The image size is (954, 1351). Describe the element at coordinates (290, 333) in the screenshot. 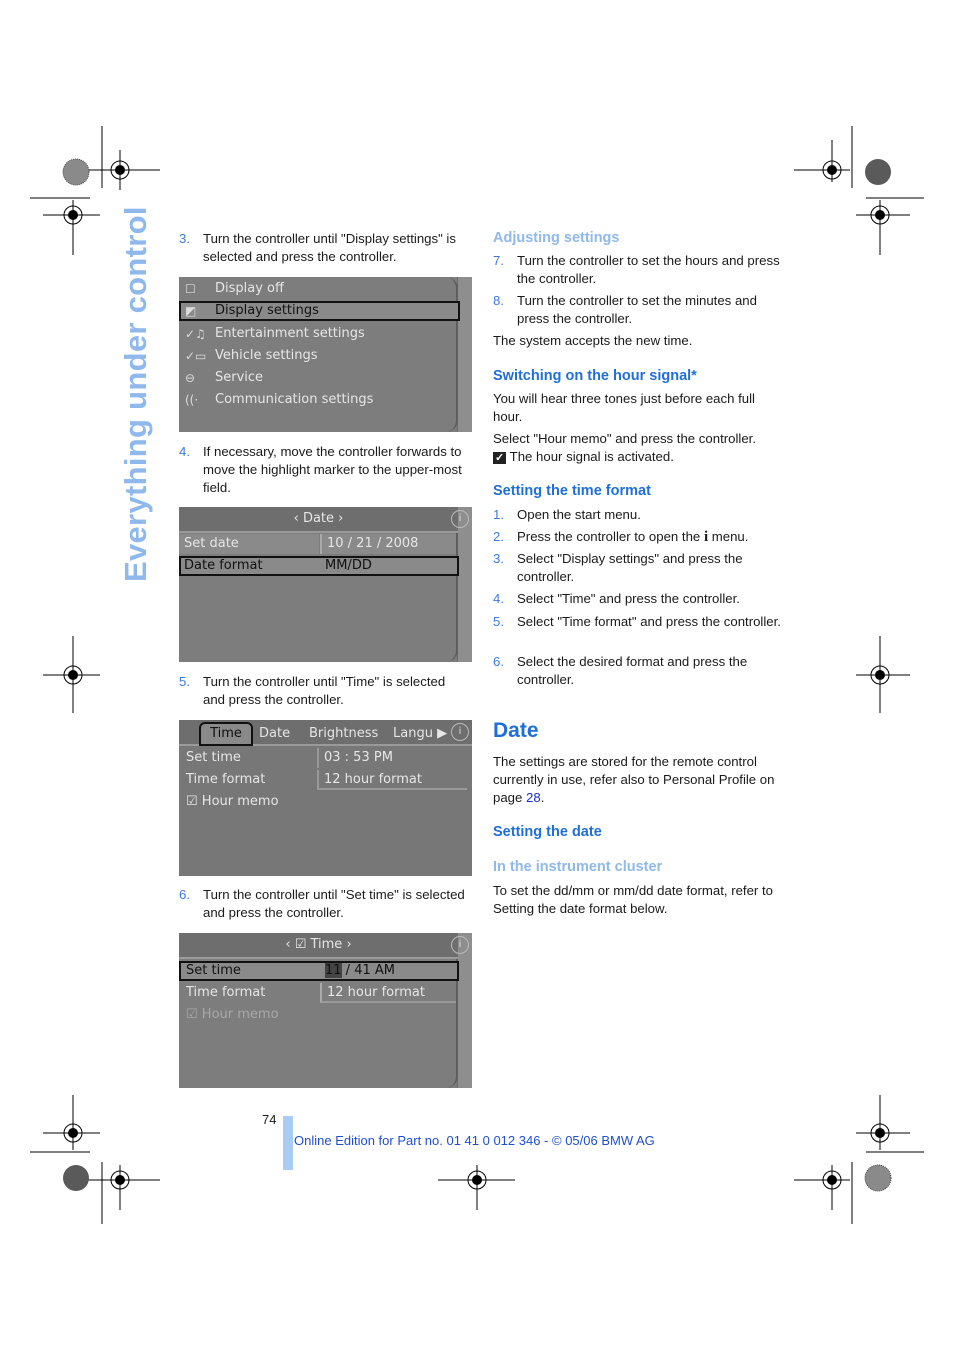

I see `menu-item-label: Entertainment settings` at that location.